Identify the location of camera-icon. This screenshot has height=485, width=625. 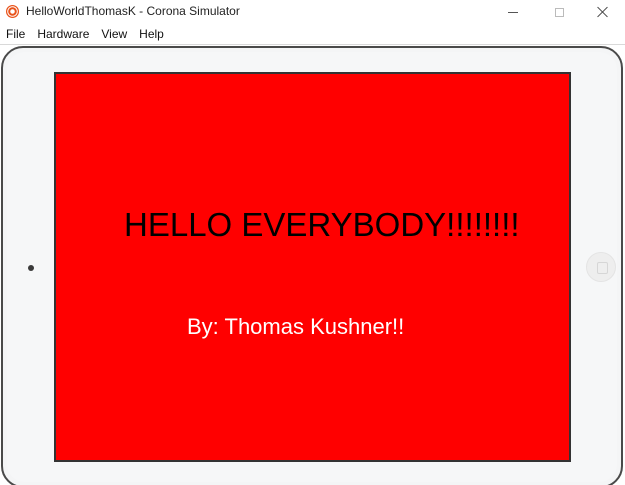
(31, 268).